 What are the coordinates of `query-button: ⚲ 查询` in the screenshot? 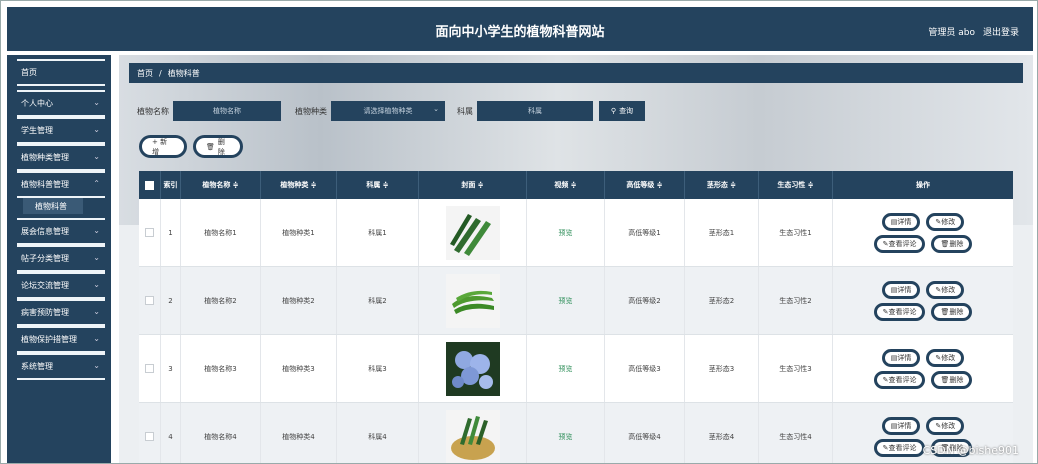 It's located at (622, 111).